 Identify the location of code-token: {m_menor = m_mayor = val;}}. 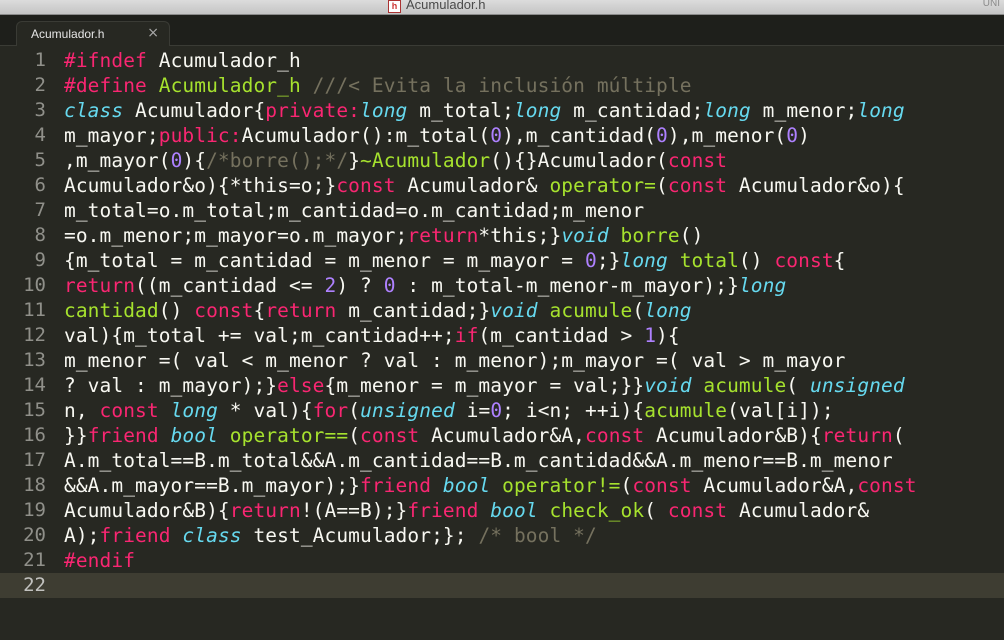
(484, 385).